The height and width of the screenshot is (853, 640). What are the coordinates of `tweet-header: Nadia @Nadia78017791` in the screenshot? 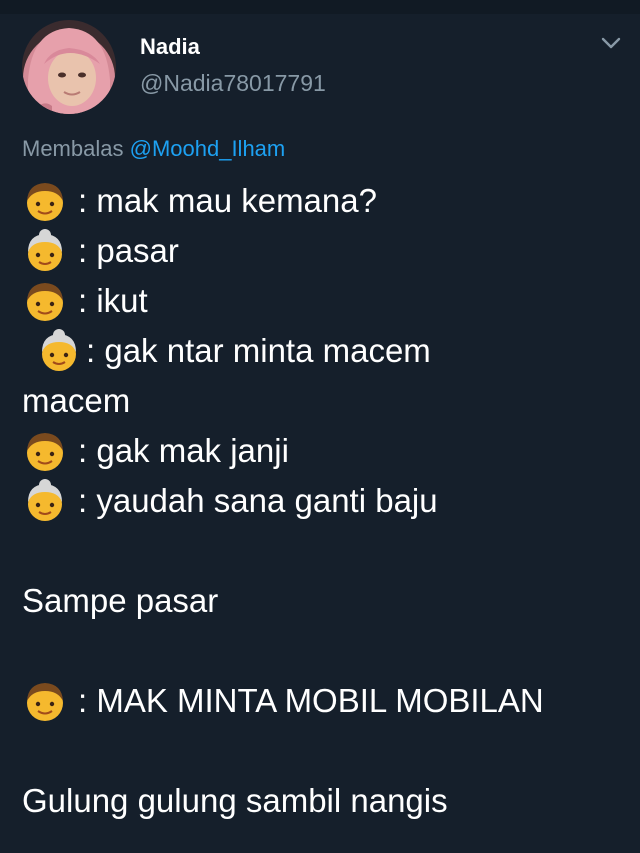 It's located at (322, 67).